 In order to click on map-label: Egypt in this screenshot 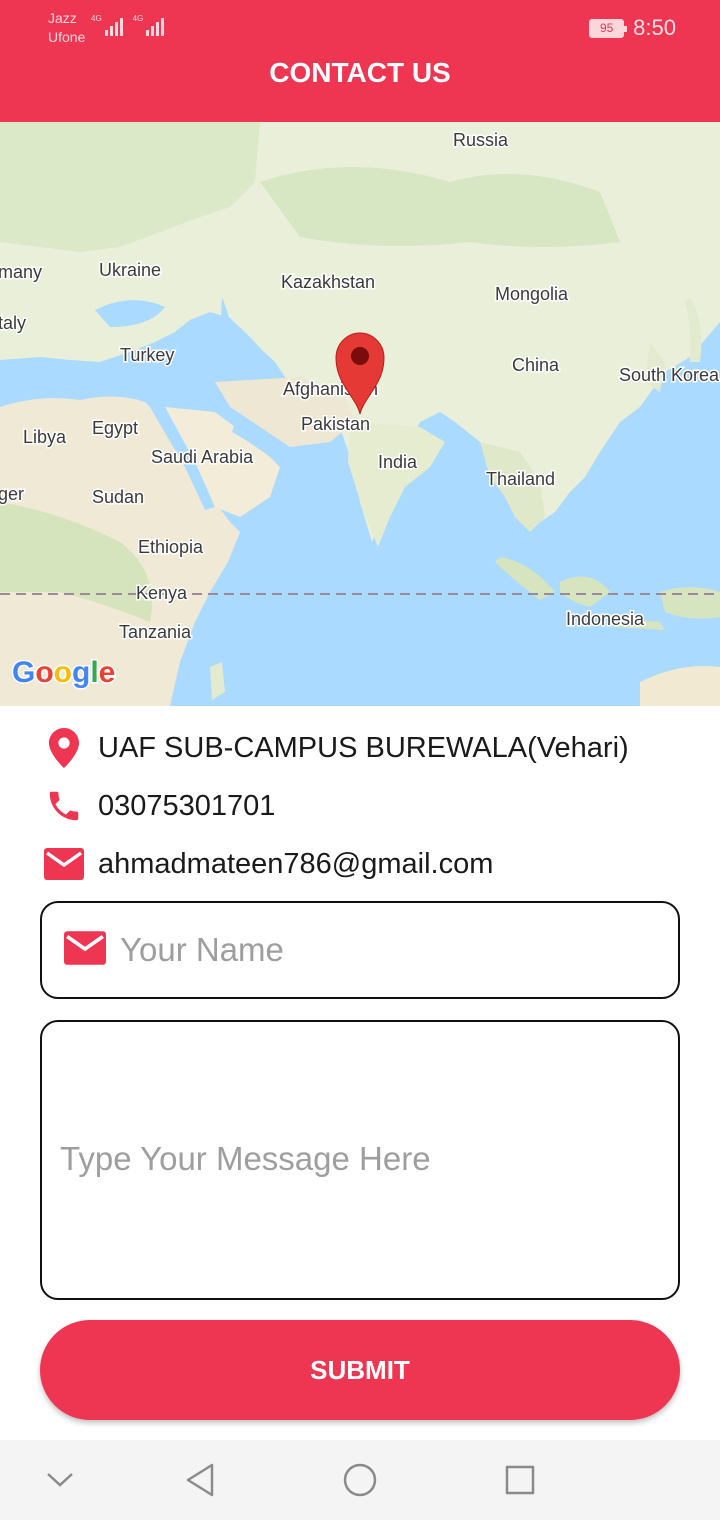, I will do `click(115, 428)`.